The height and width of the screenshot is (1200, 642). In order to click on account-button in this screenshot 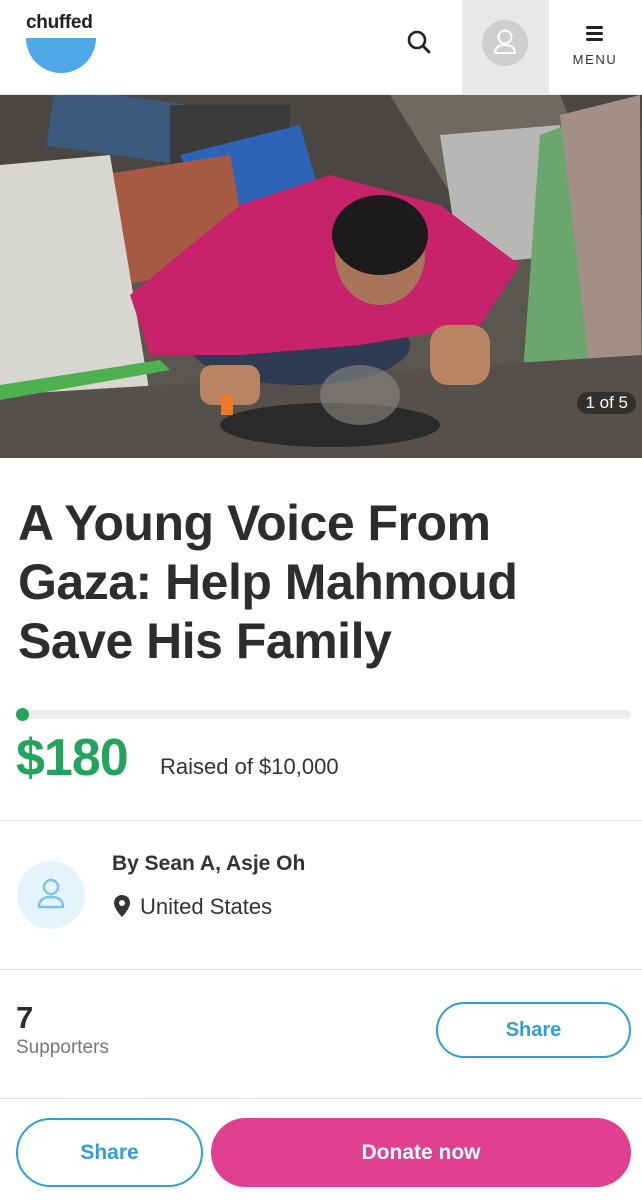, I will do `click(505, 47)`.